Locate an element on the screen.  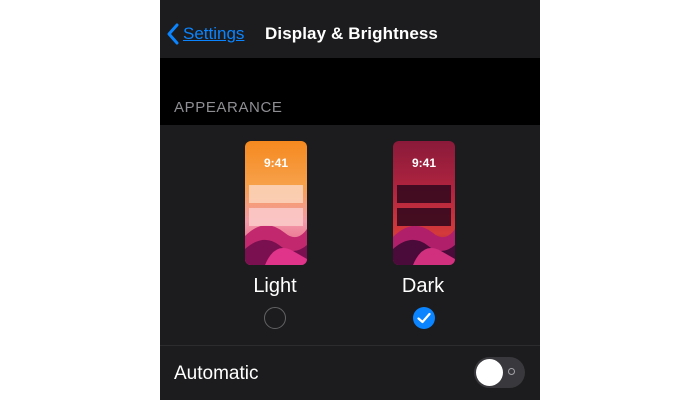
navigation-bar: Settings Display & Brightness is located at coordinates (350, 29).